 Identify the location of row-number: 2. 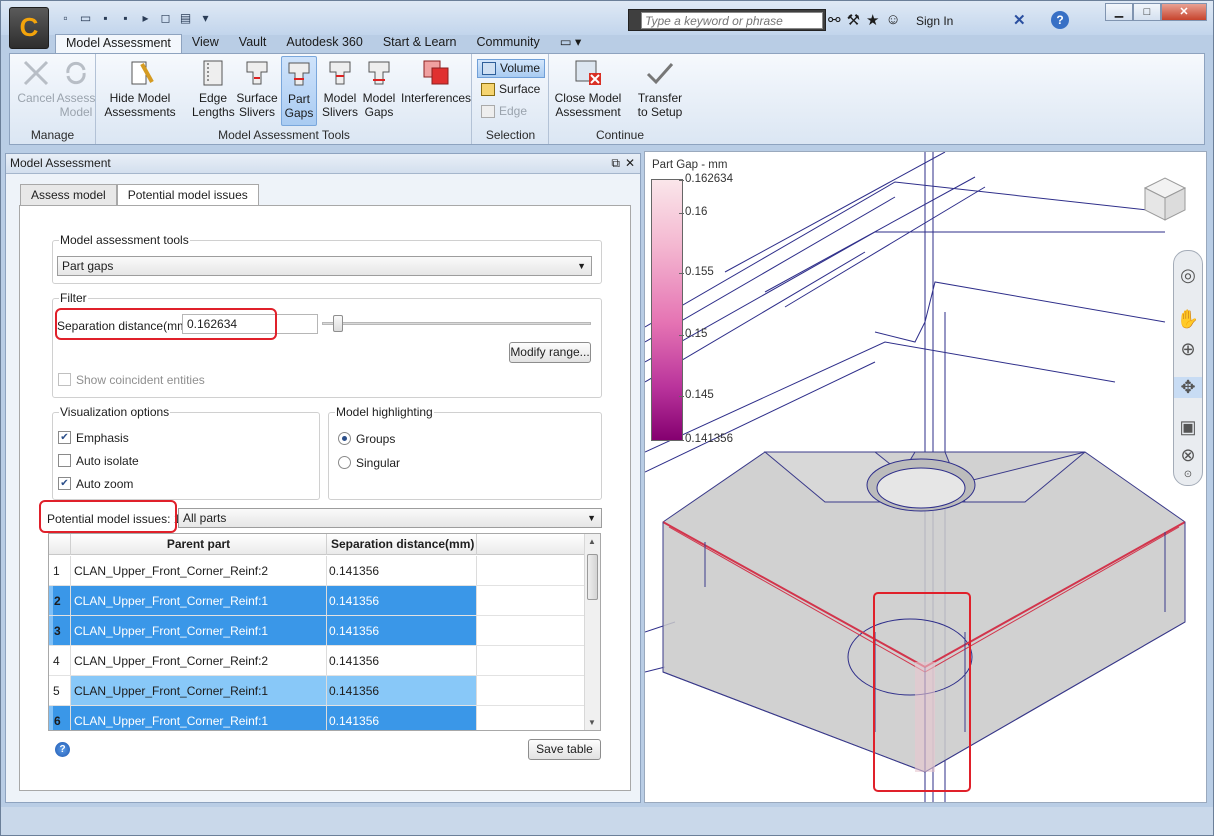
(60, 600).